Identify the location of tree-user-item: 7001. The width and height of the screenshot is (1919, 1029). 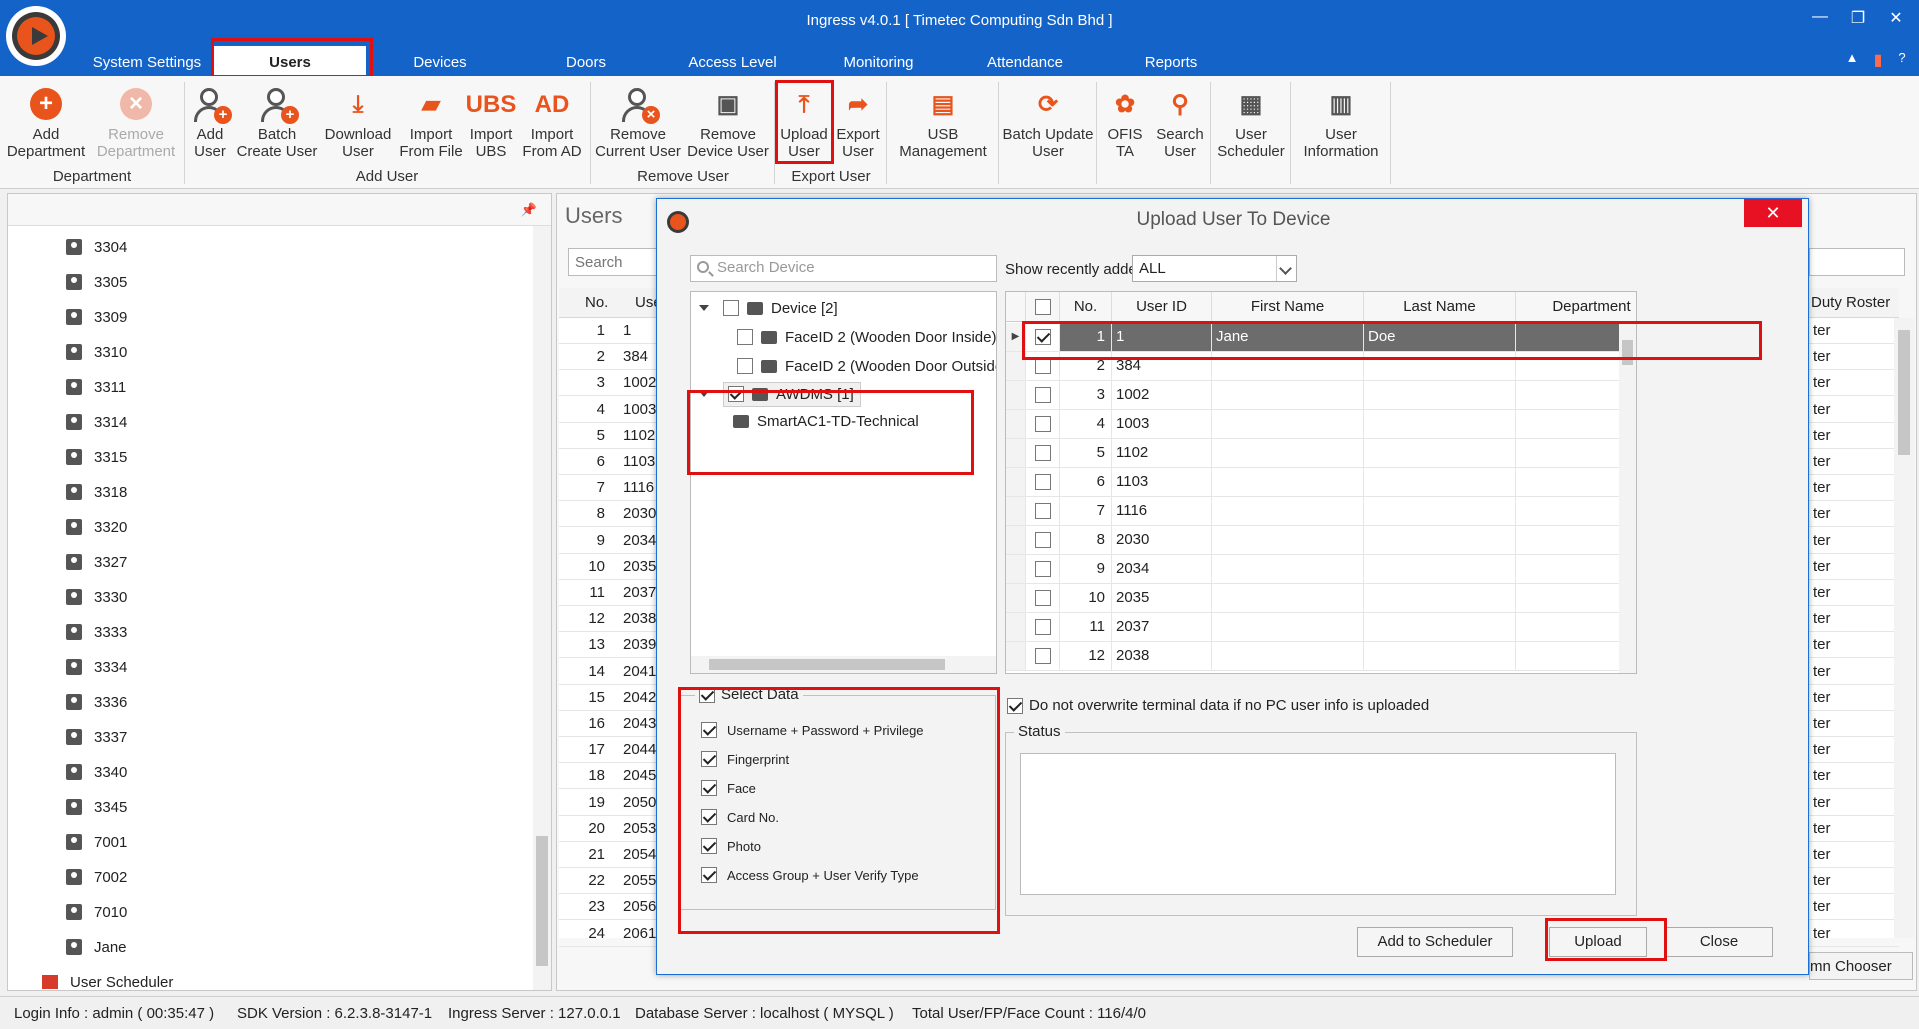
(96, 842).